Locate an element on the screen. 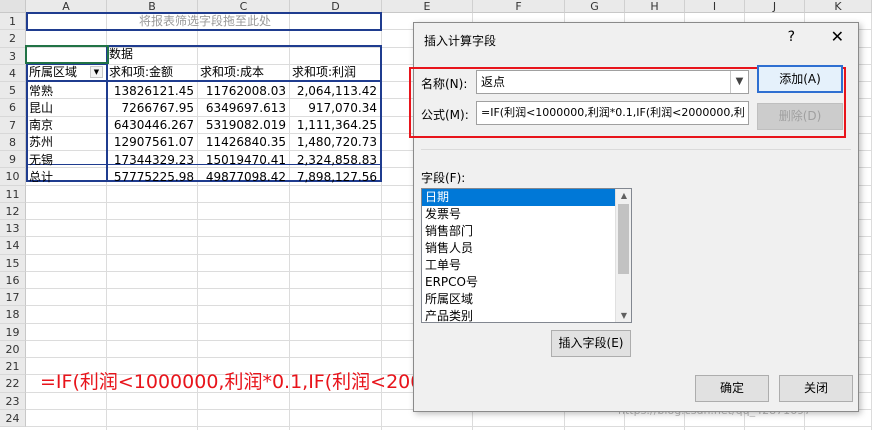 This screenshot has width=872, height=430. scroll-up-icon: ▲ is located at coordinates (623, 195).